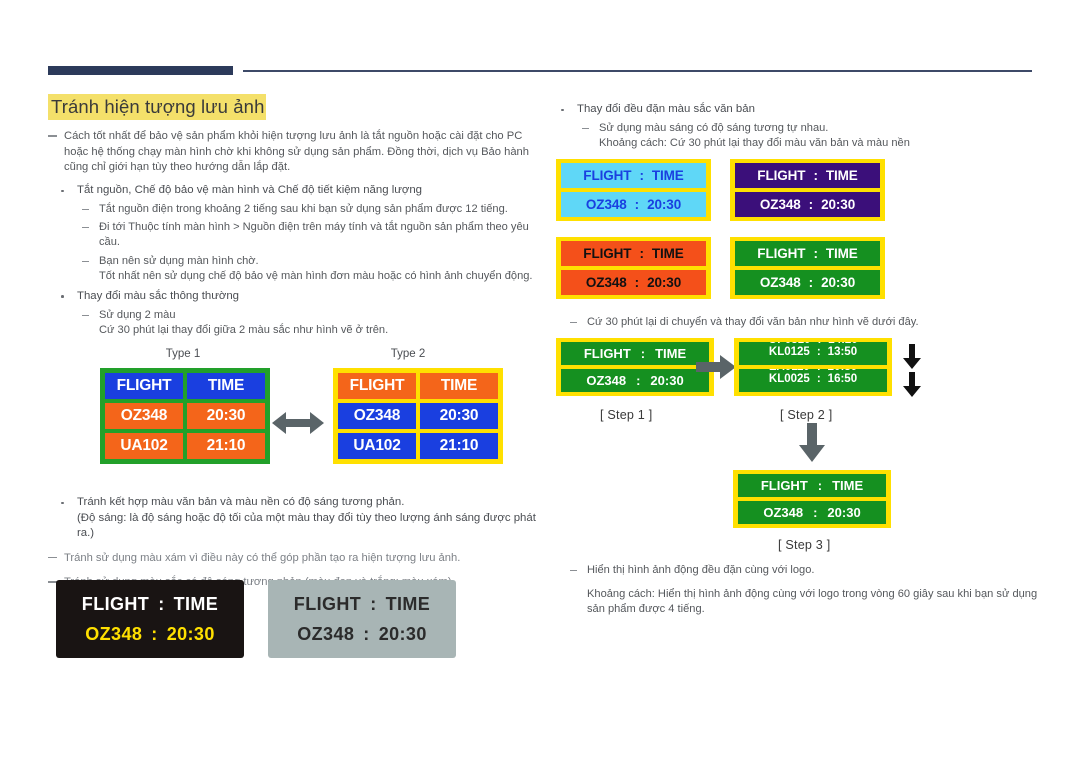 Image resolution: width=1080 pixels, height=763 pixels. What do you see at coordinates (185, 416) in the screenshot?
I see `type1-board: FLIGHT TIME OZ348 20:30 UA102 21:10` at bounding box center [185, 416].